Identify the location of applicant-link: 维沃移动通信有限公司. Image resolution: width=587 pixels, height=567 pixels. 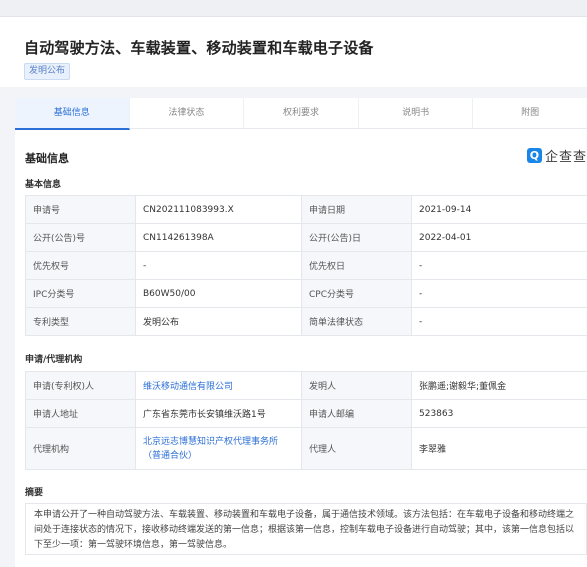
(188, 387).